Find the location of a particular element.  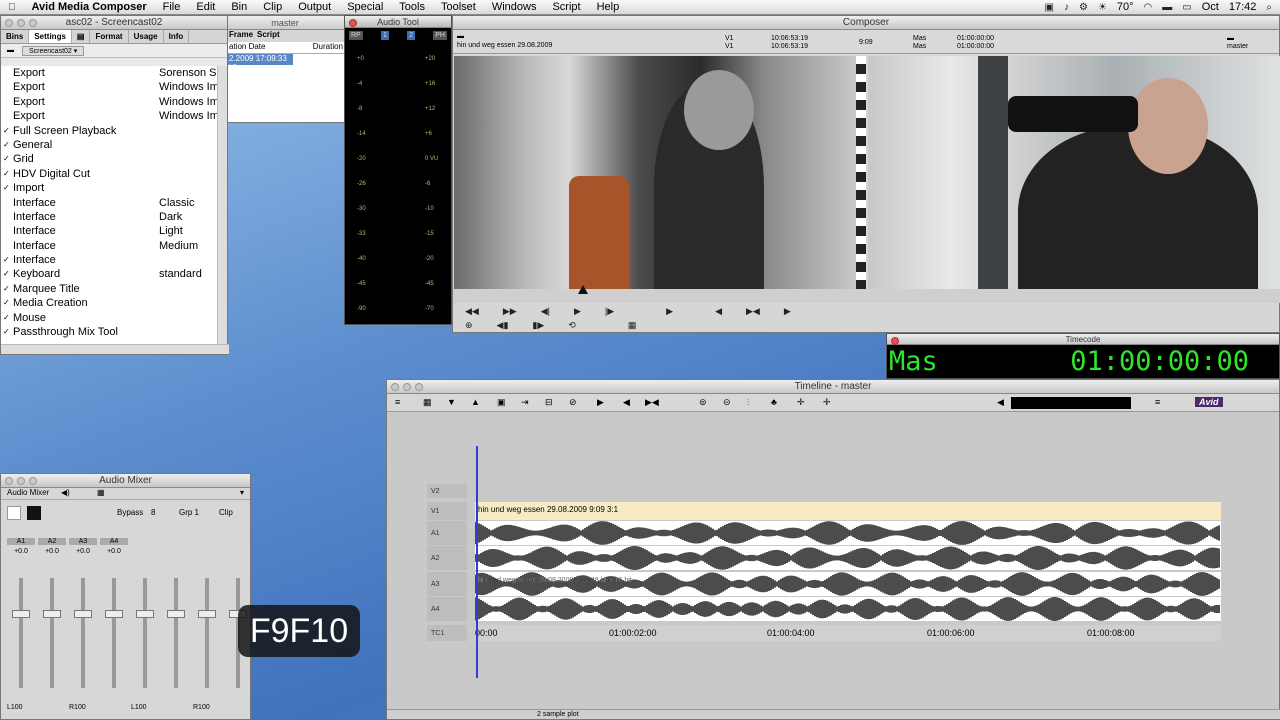

track-selector: A2 is located at coordinates (447, 558).